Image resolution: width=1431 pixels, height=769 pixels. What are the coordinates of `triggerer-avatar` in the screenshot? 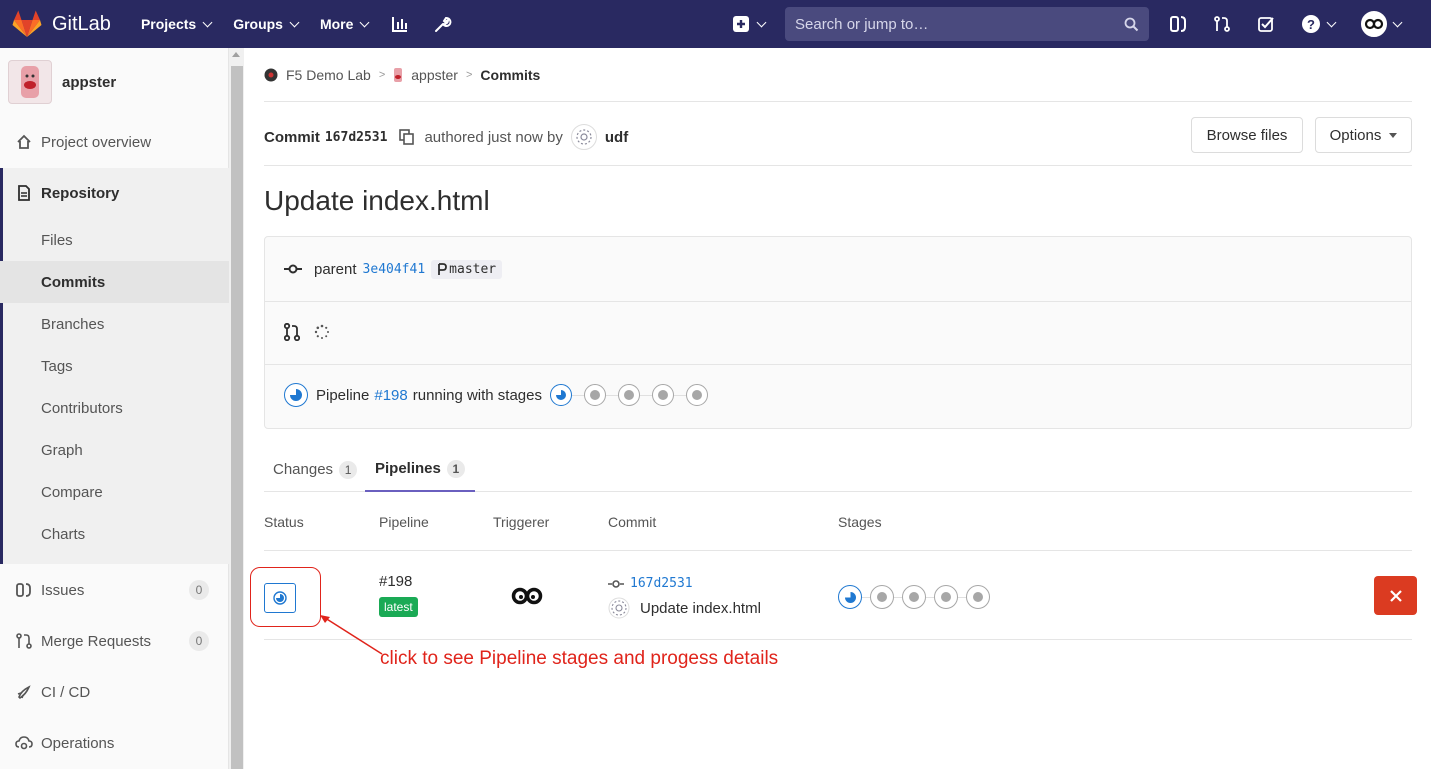 It's located at (527, 596).